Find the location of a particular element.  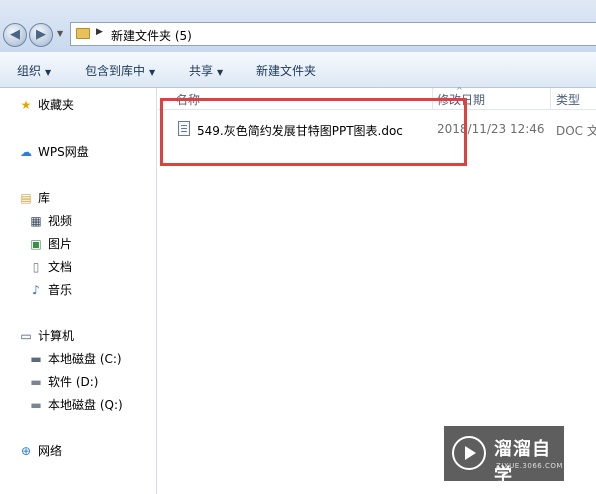

sidebar-item-music: ♪ 音乐 is located at coordinates (50, 291).